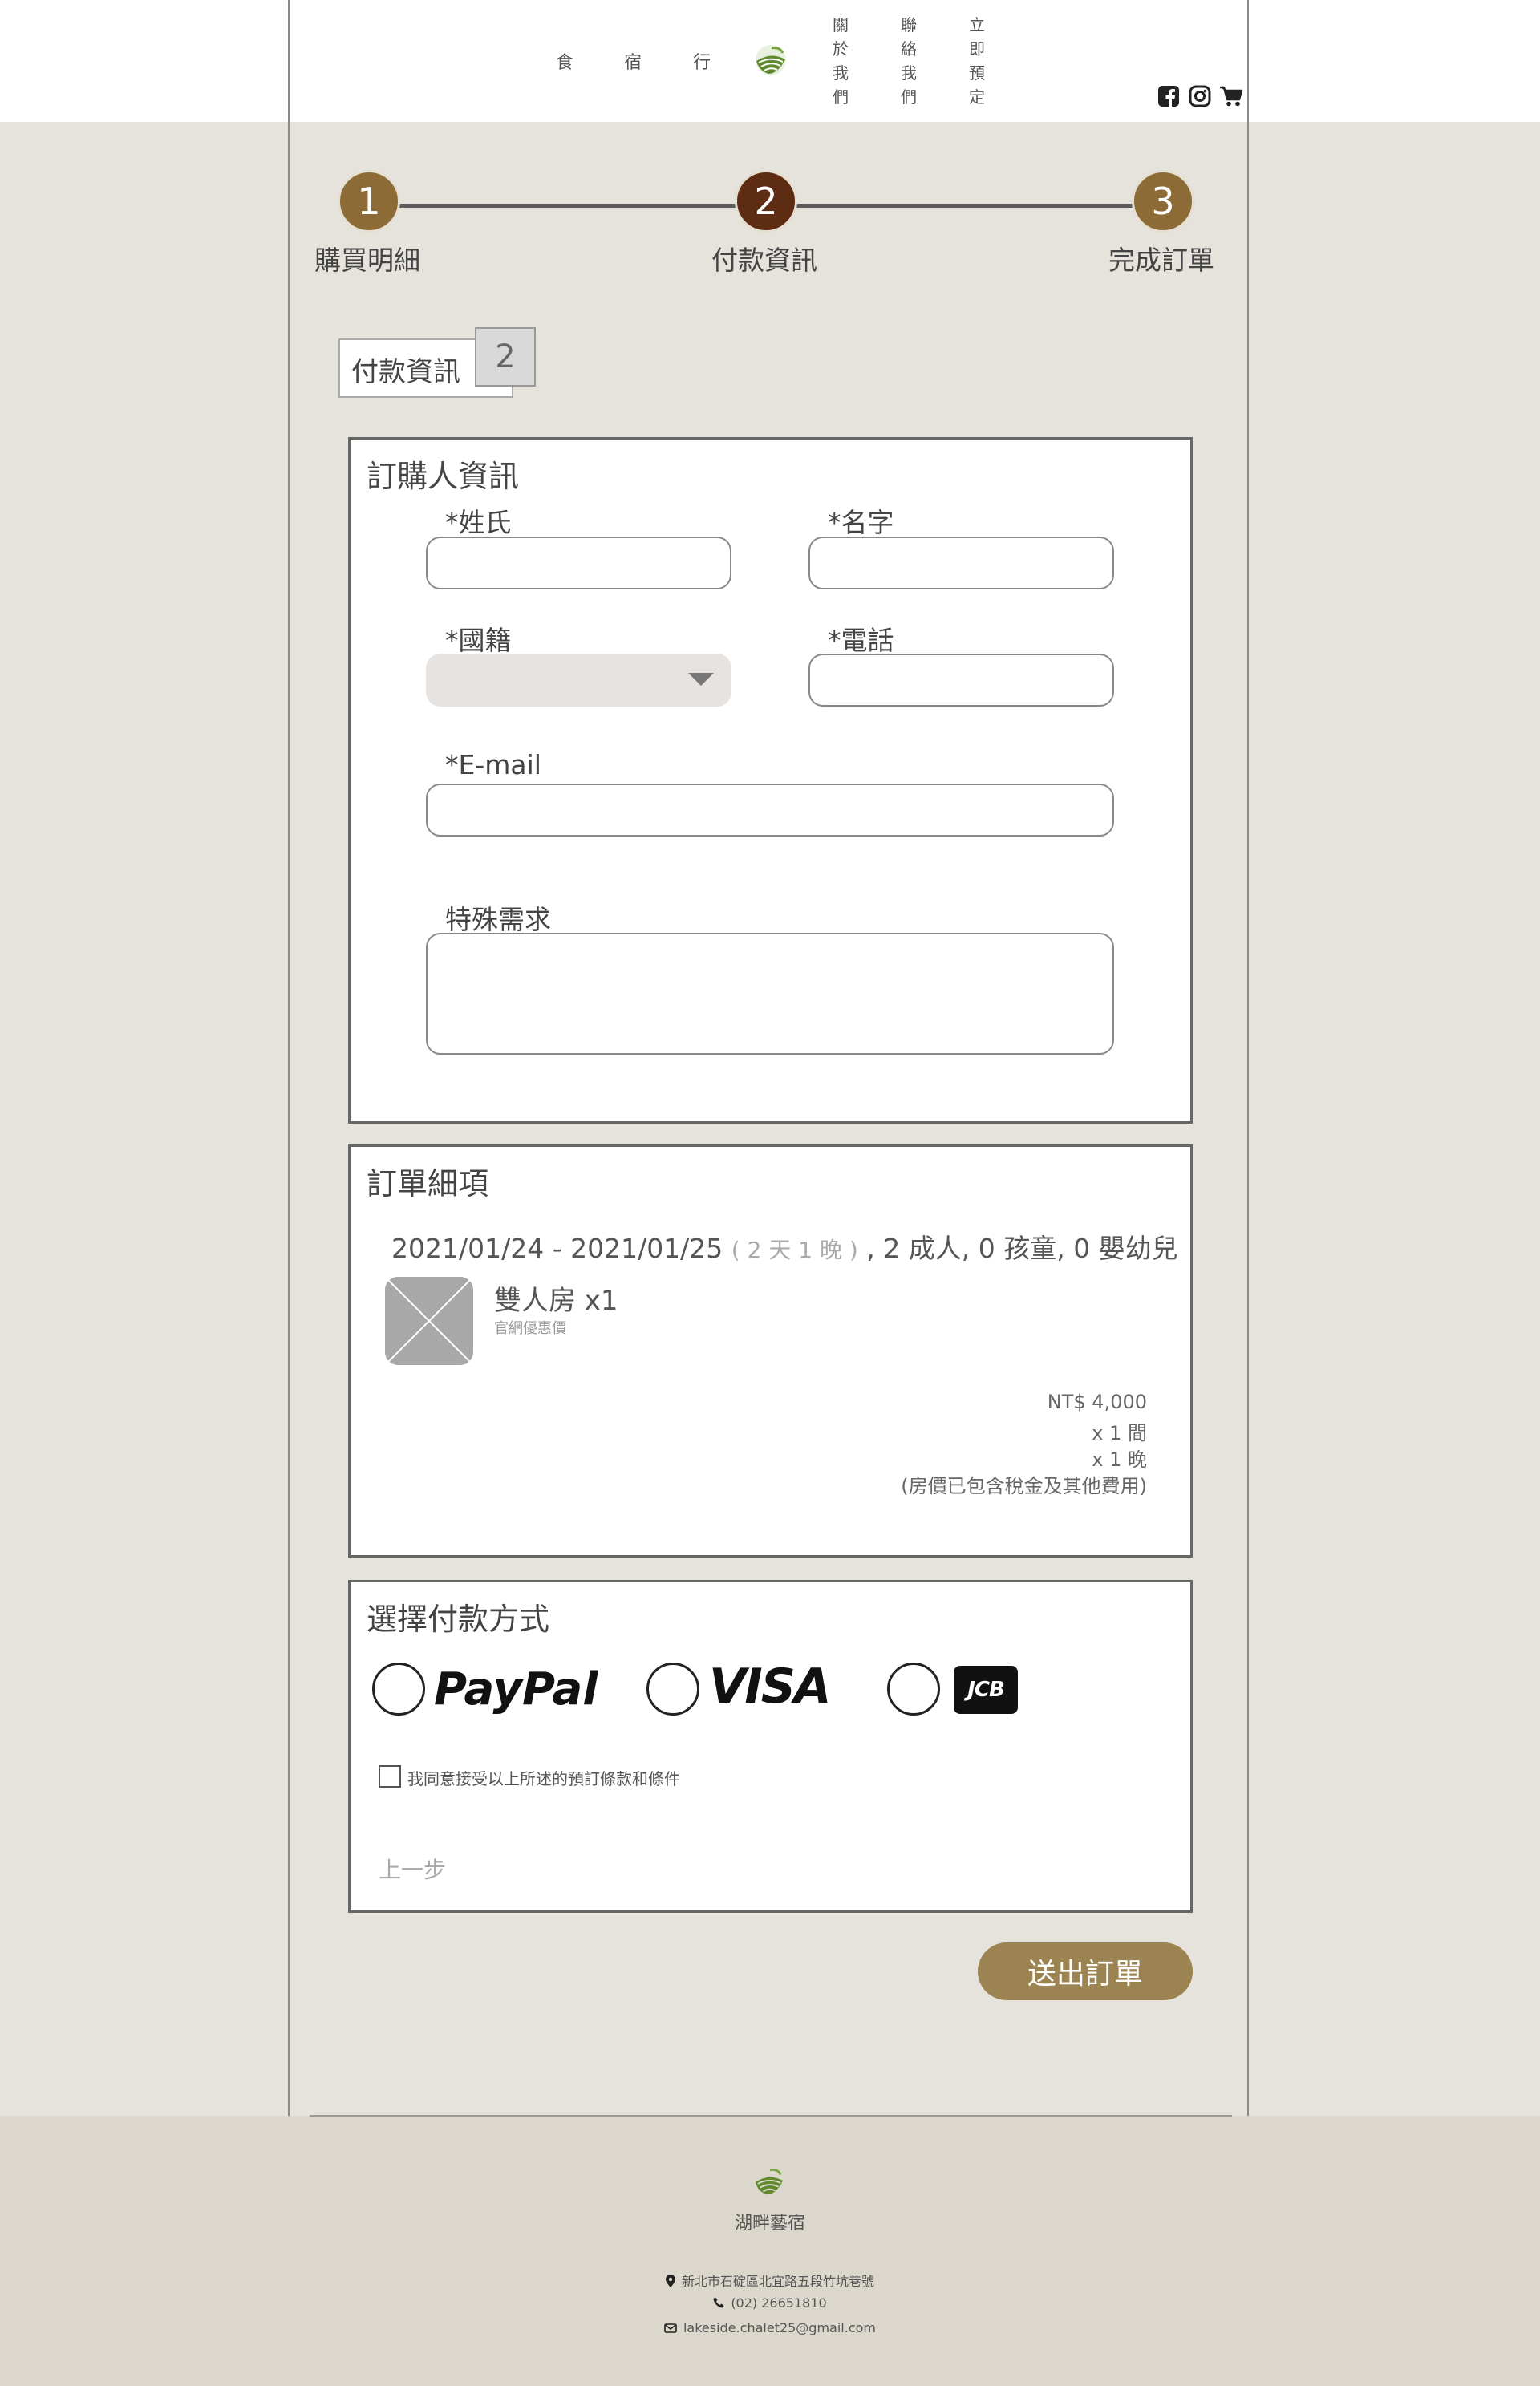 Image resolution: width=1540 pixels, height=2386 pixels. I want to click on last-name-input, so click(579, 563).